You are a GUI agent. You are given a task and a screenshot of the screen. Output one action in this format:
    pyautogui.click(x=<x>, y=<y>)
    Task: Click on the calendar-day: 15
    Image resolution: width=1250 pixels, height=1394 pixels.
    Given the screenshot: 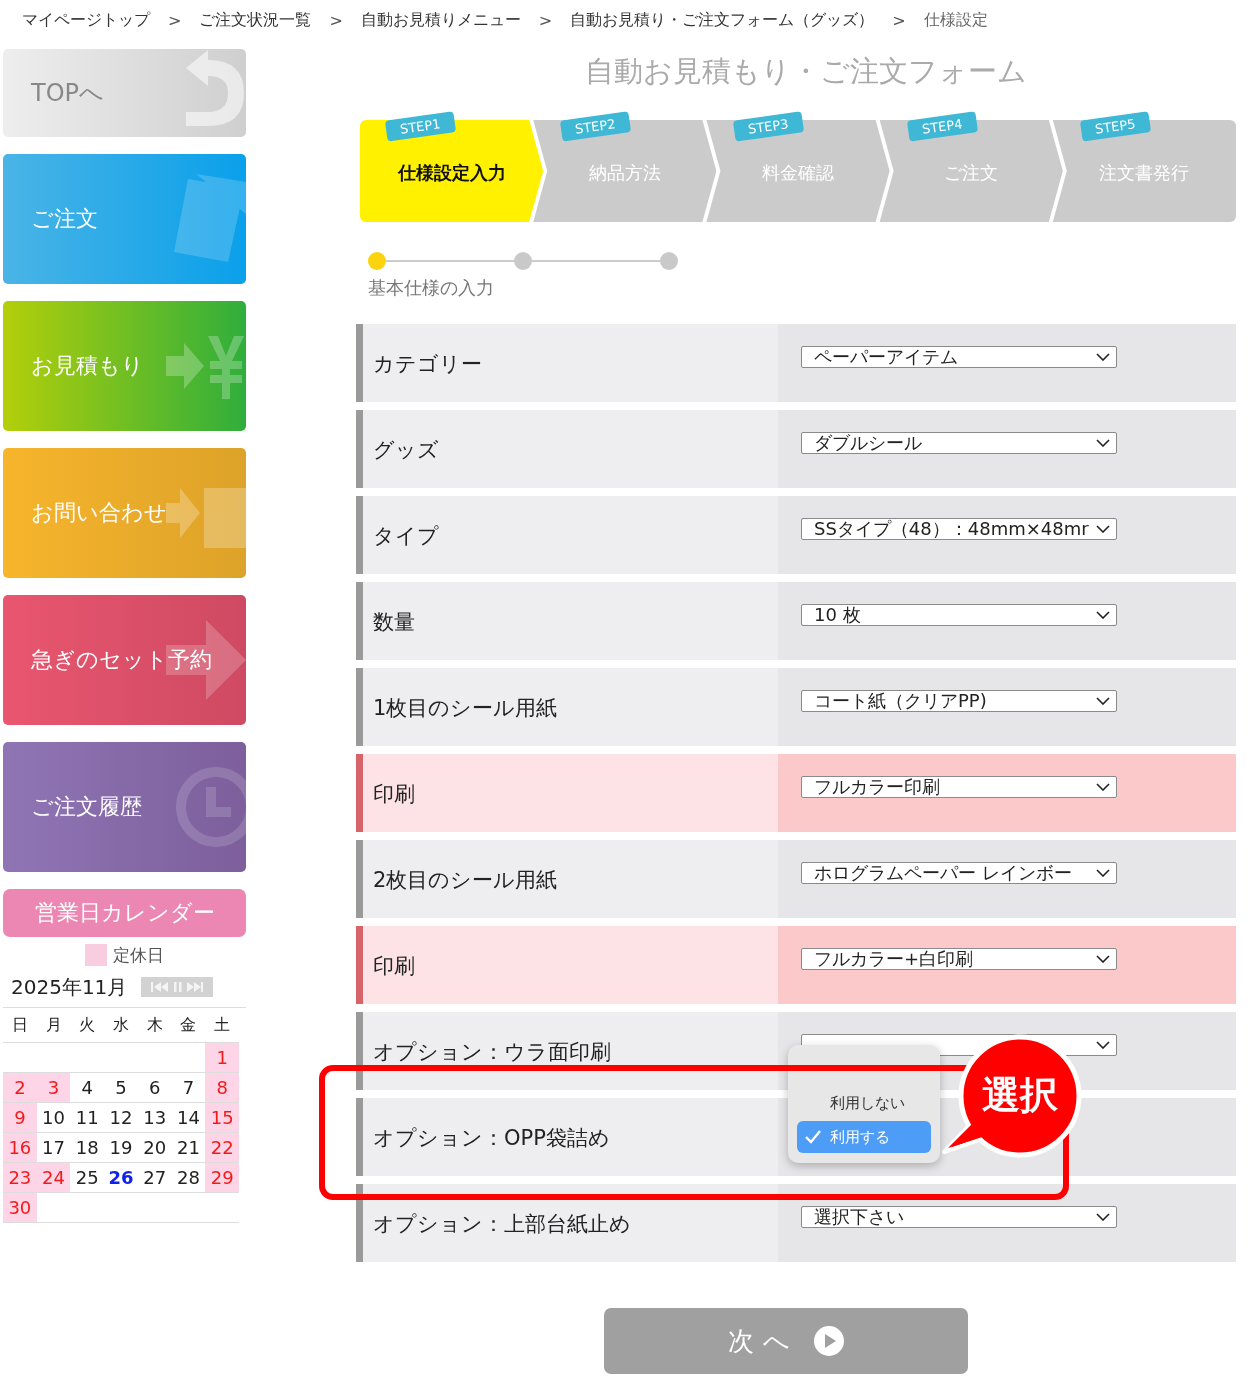 What is the action you would take?
    pyautogui.click(x=222, y=1117)
    